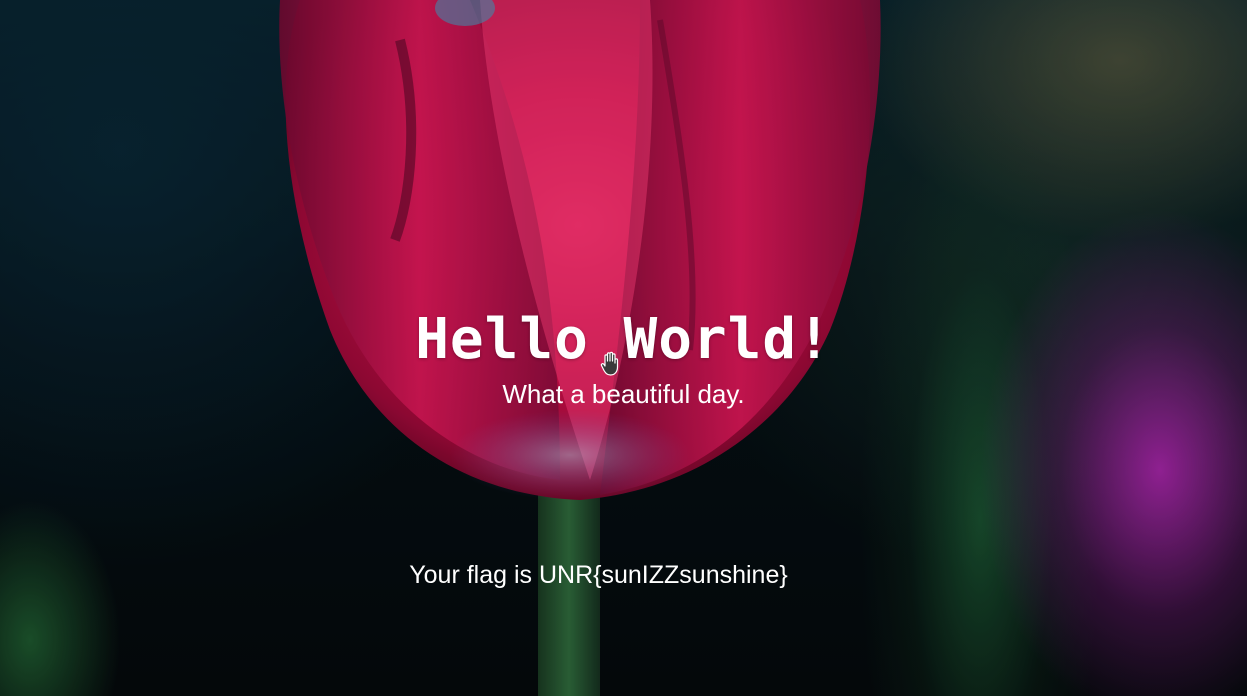  What do you see at coordinates (609, 363) in the screenshot?
I see `grab-hand-icon` at bounding box center [609, 363].